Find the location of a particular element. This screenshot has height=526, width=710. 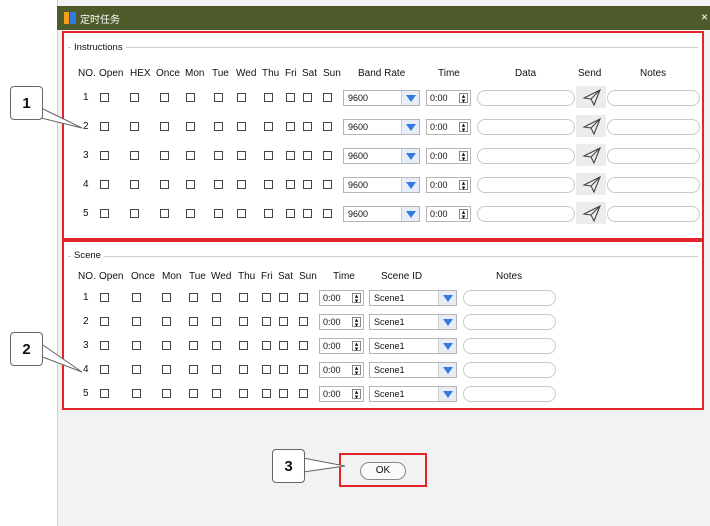

app-logo-icon is located at coordinates (70, 18).